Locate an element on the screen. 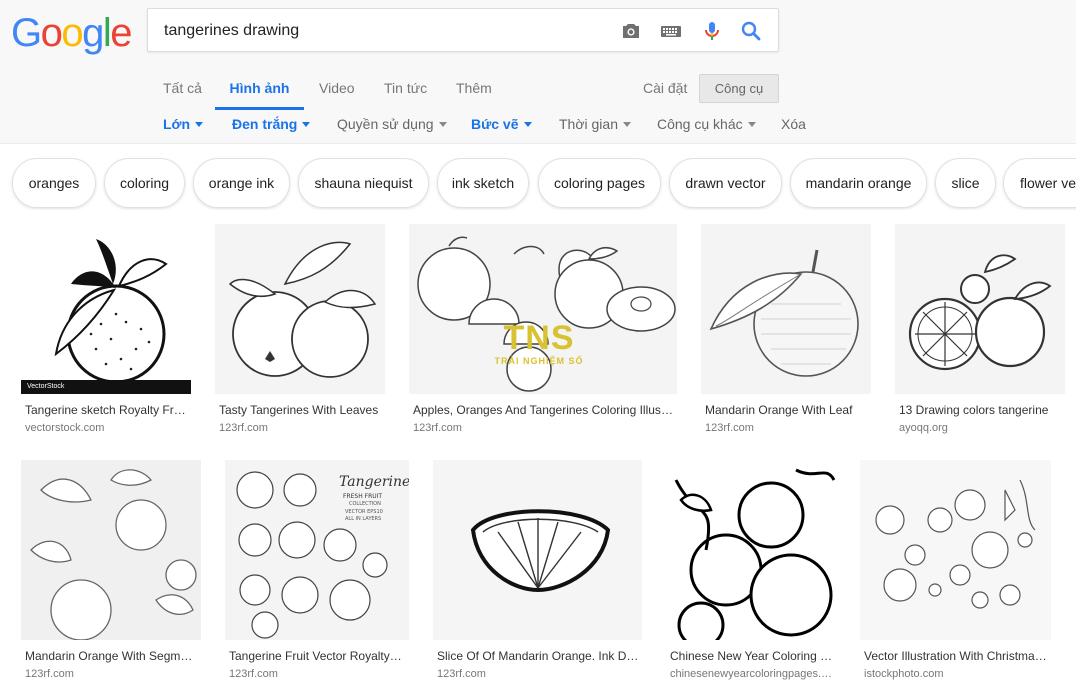 The width and height of the screenshot is (1076, 693). chip: mandarin orange is located at coordinates (858, 183).